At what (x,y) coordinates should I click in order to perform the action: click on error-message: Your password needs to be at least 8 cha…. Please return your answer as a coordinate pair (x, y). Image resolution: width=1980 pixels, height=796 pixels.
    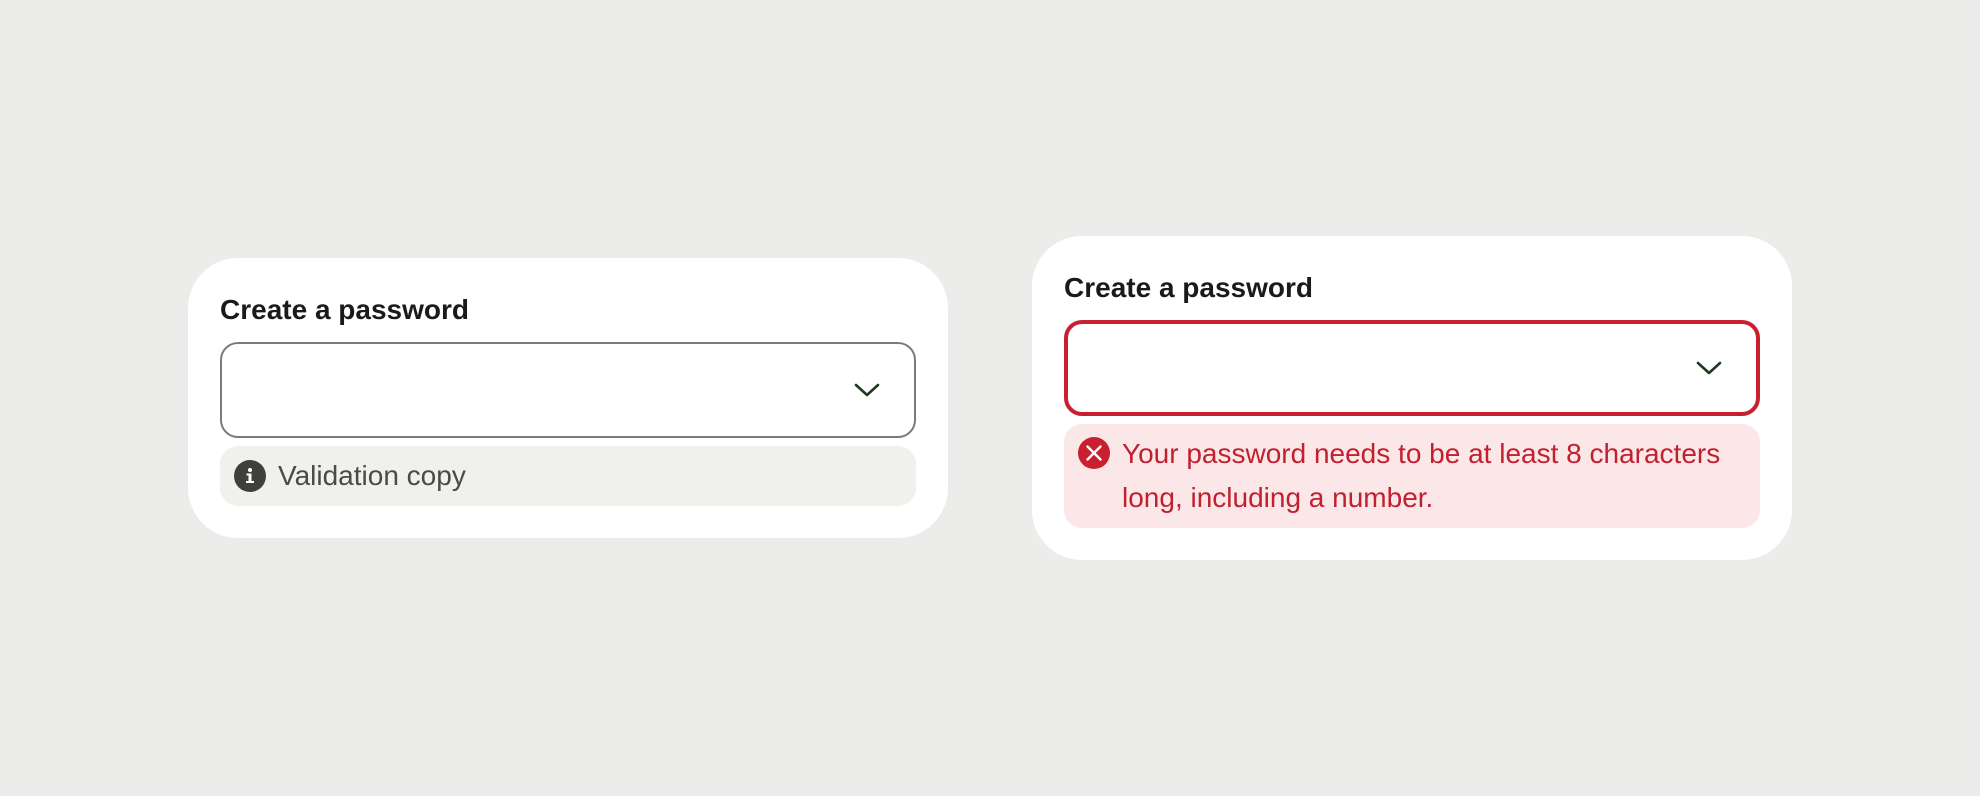
    Looking at the image, I should click on (1412, 476).